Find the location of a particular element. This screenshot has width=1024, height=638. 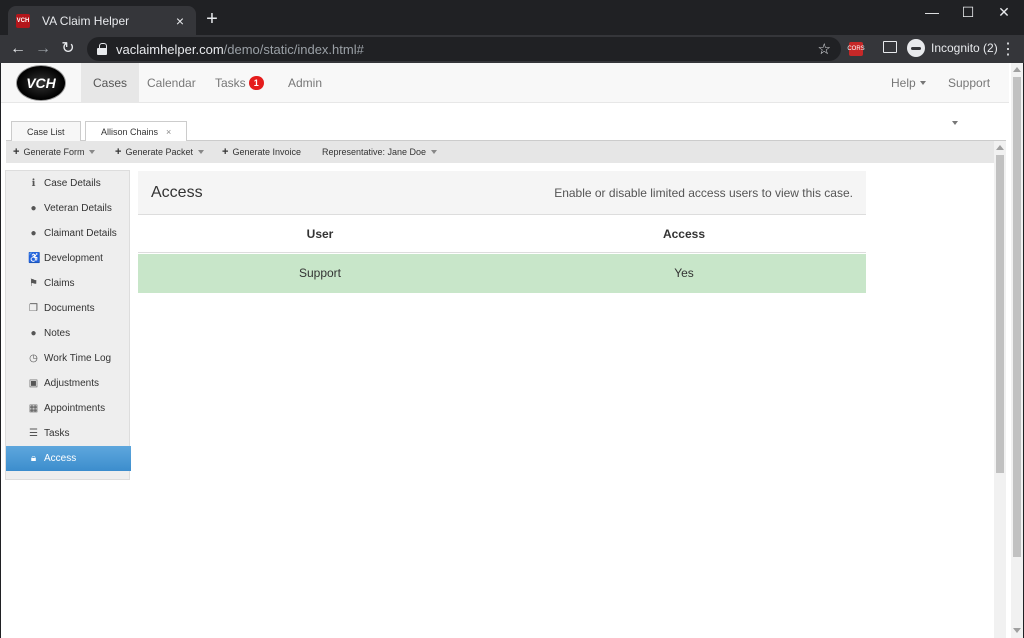

sidebar-item-work-time-log: ◷ Work Time Log is located at coordinates (68, 358).